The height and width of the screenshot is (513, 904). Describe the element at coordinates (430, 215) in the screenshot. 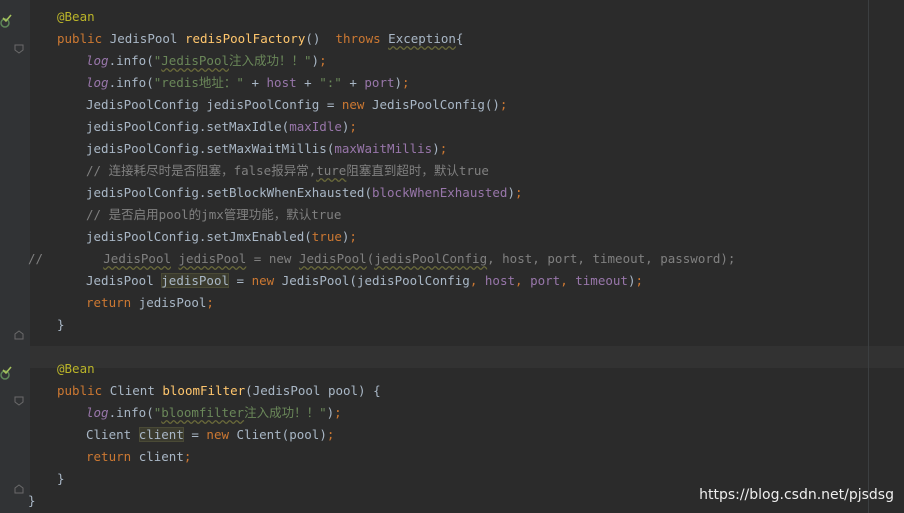

I see `code-line: // 是否启用pool的jmx管理功能，默认true` at that location.